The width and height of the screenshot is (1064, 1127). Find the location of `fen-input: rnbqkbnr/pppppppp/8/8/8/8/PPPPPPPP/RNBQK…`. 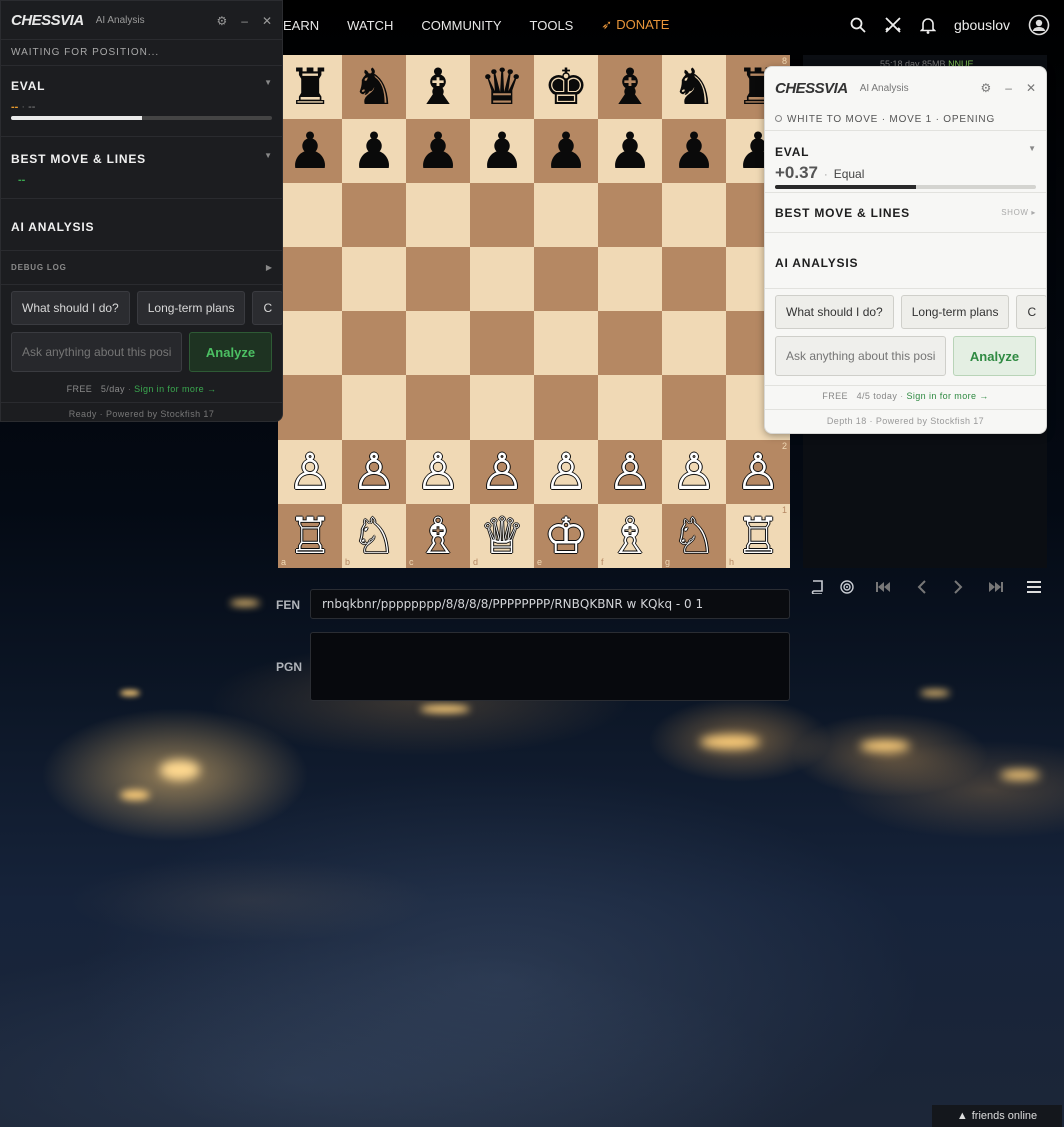

fen-input: rnbqkbnr/pppppppp/8/8/8/8/PPPPPPPP/RNBQK… is located at coordinates (550, 604).